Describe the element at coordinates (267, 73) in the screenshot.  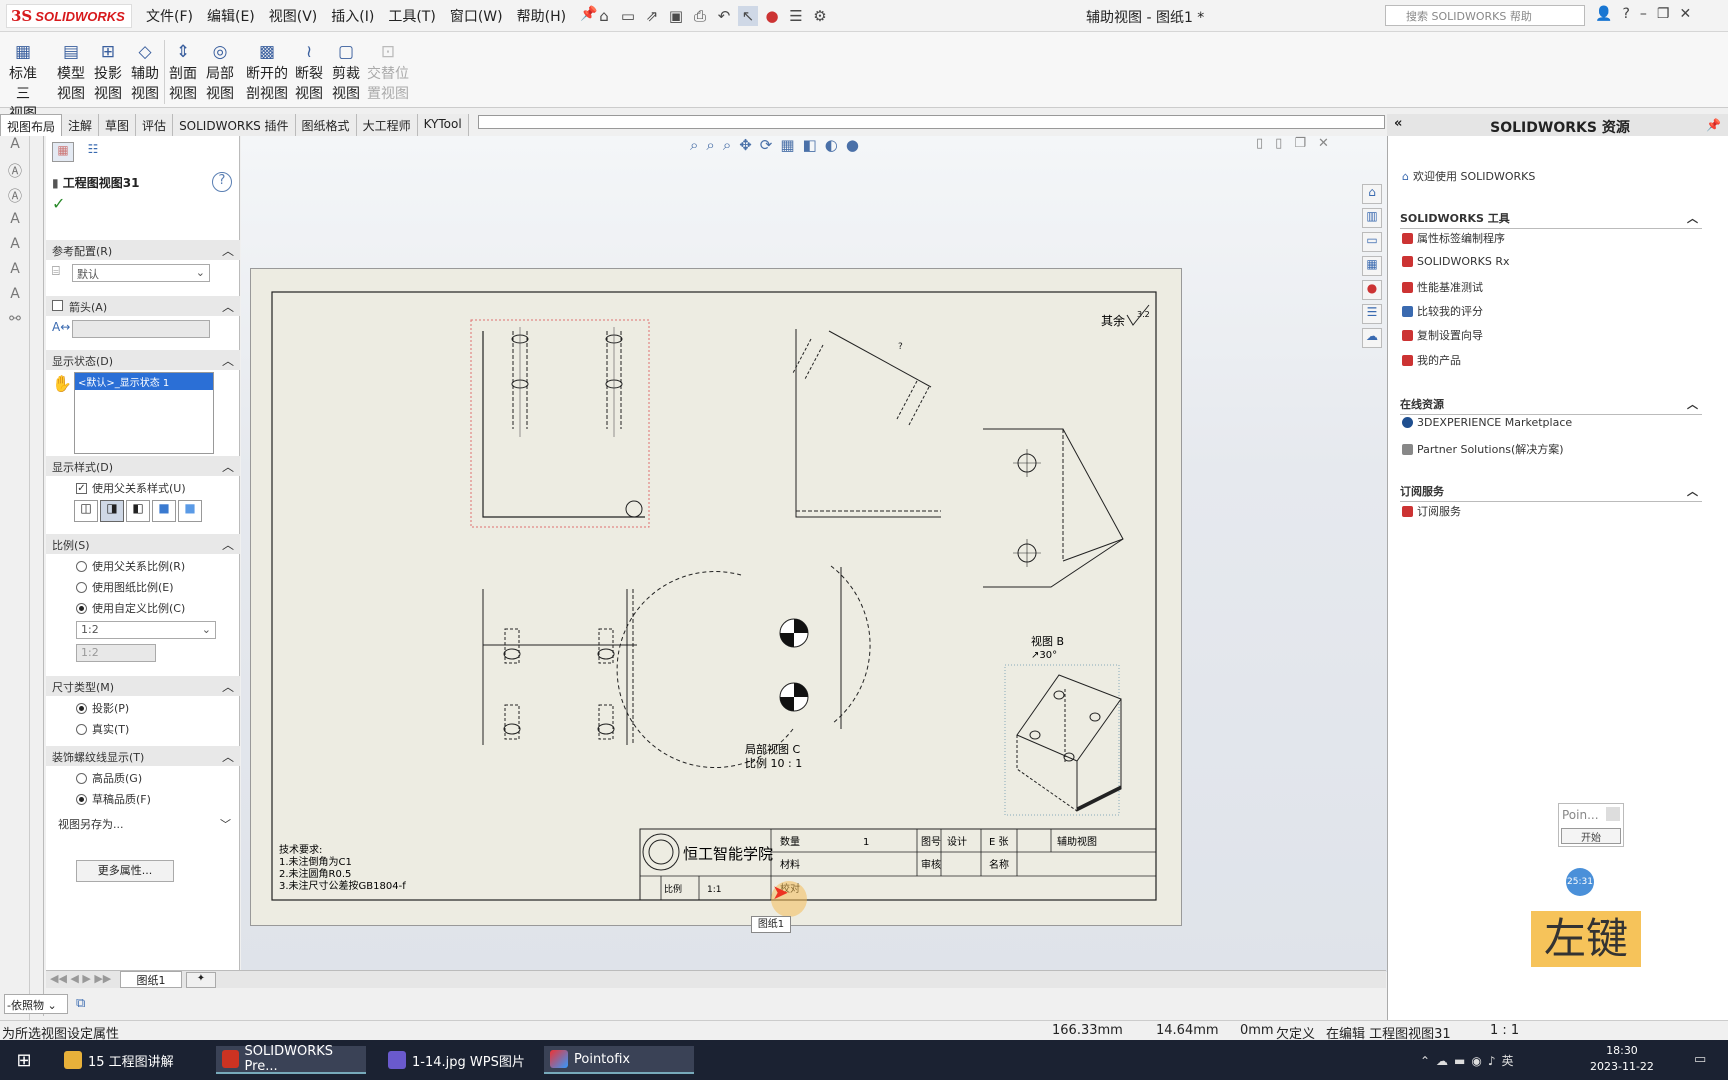
I see `broken-out-section-button: ▩ 断开的 剖视图` at that location.